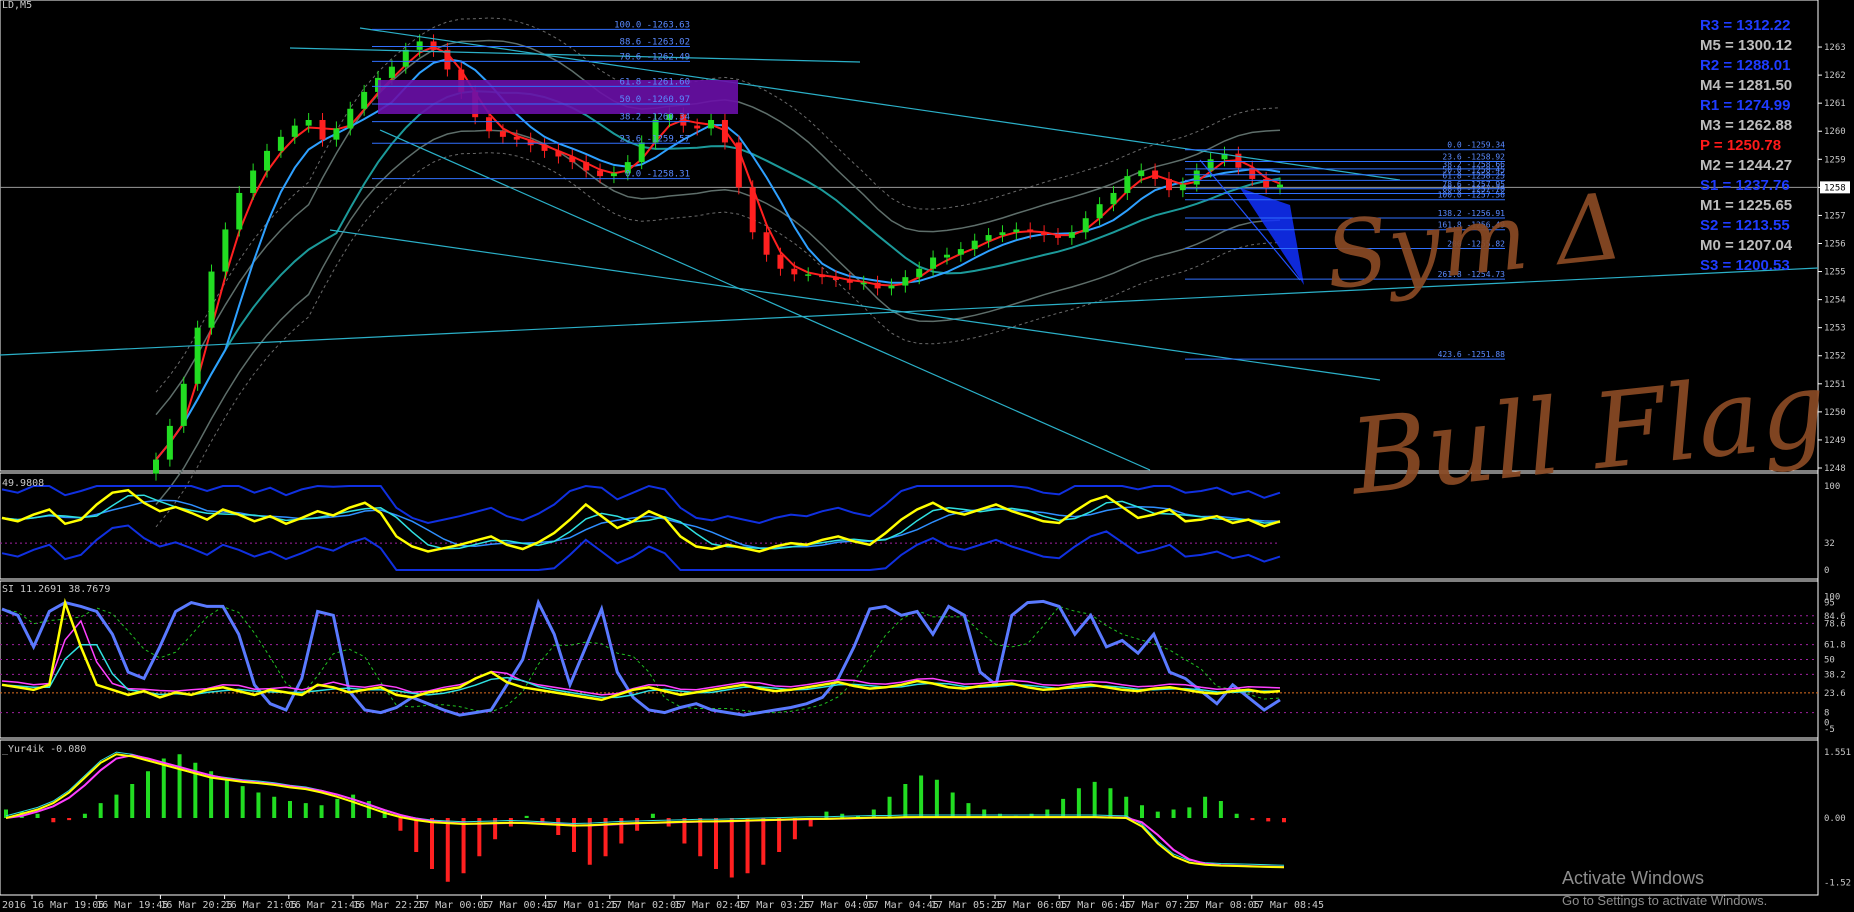 The width and height of the screenshot is (1854, 912). Describe the element at coordinates (1832, 487) in the screenshot. I see `stoch-tick-label: 100` at that location.